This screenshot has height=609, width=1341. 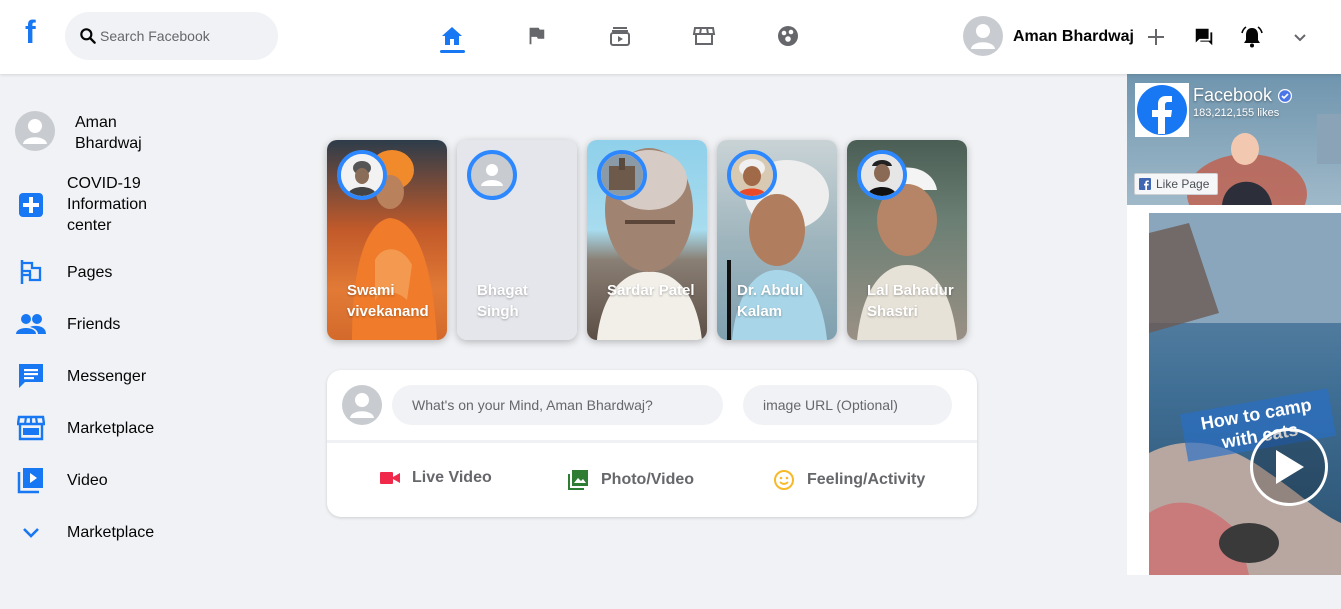 What do you see at coordinates (1245, 394) in the screenshot?
I see `video-thumbnail: How to camp with cats` at bounding box center [1245, 394].